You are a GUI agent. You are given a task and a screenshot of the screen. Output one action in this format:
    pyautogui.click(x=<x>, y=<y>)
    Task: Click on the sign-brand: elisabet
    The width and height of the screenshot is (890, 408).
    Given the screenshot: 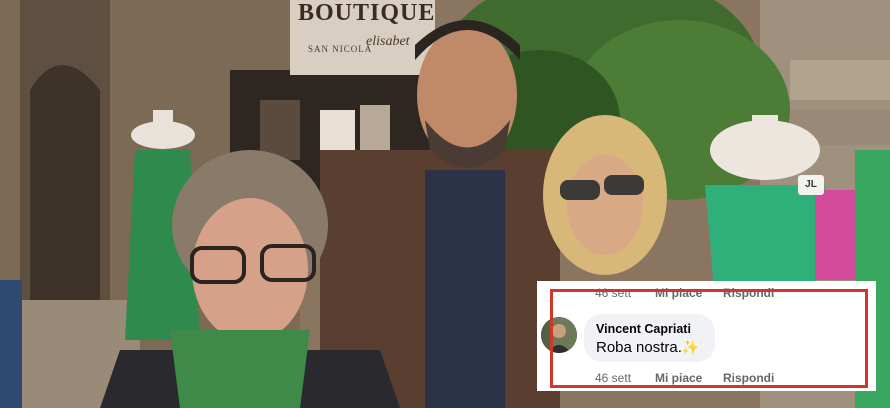 What is the action you would take?
    pyautogui.click(x=388, y=41)
    